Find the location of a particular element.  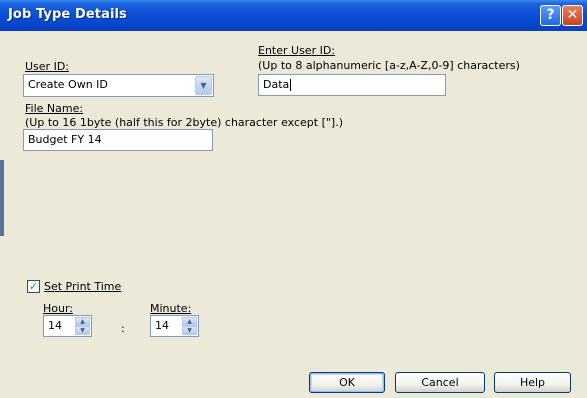

hour-spin-buttons: ▲ ▼ is located at coordinates (82, 326).